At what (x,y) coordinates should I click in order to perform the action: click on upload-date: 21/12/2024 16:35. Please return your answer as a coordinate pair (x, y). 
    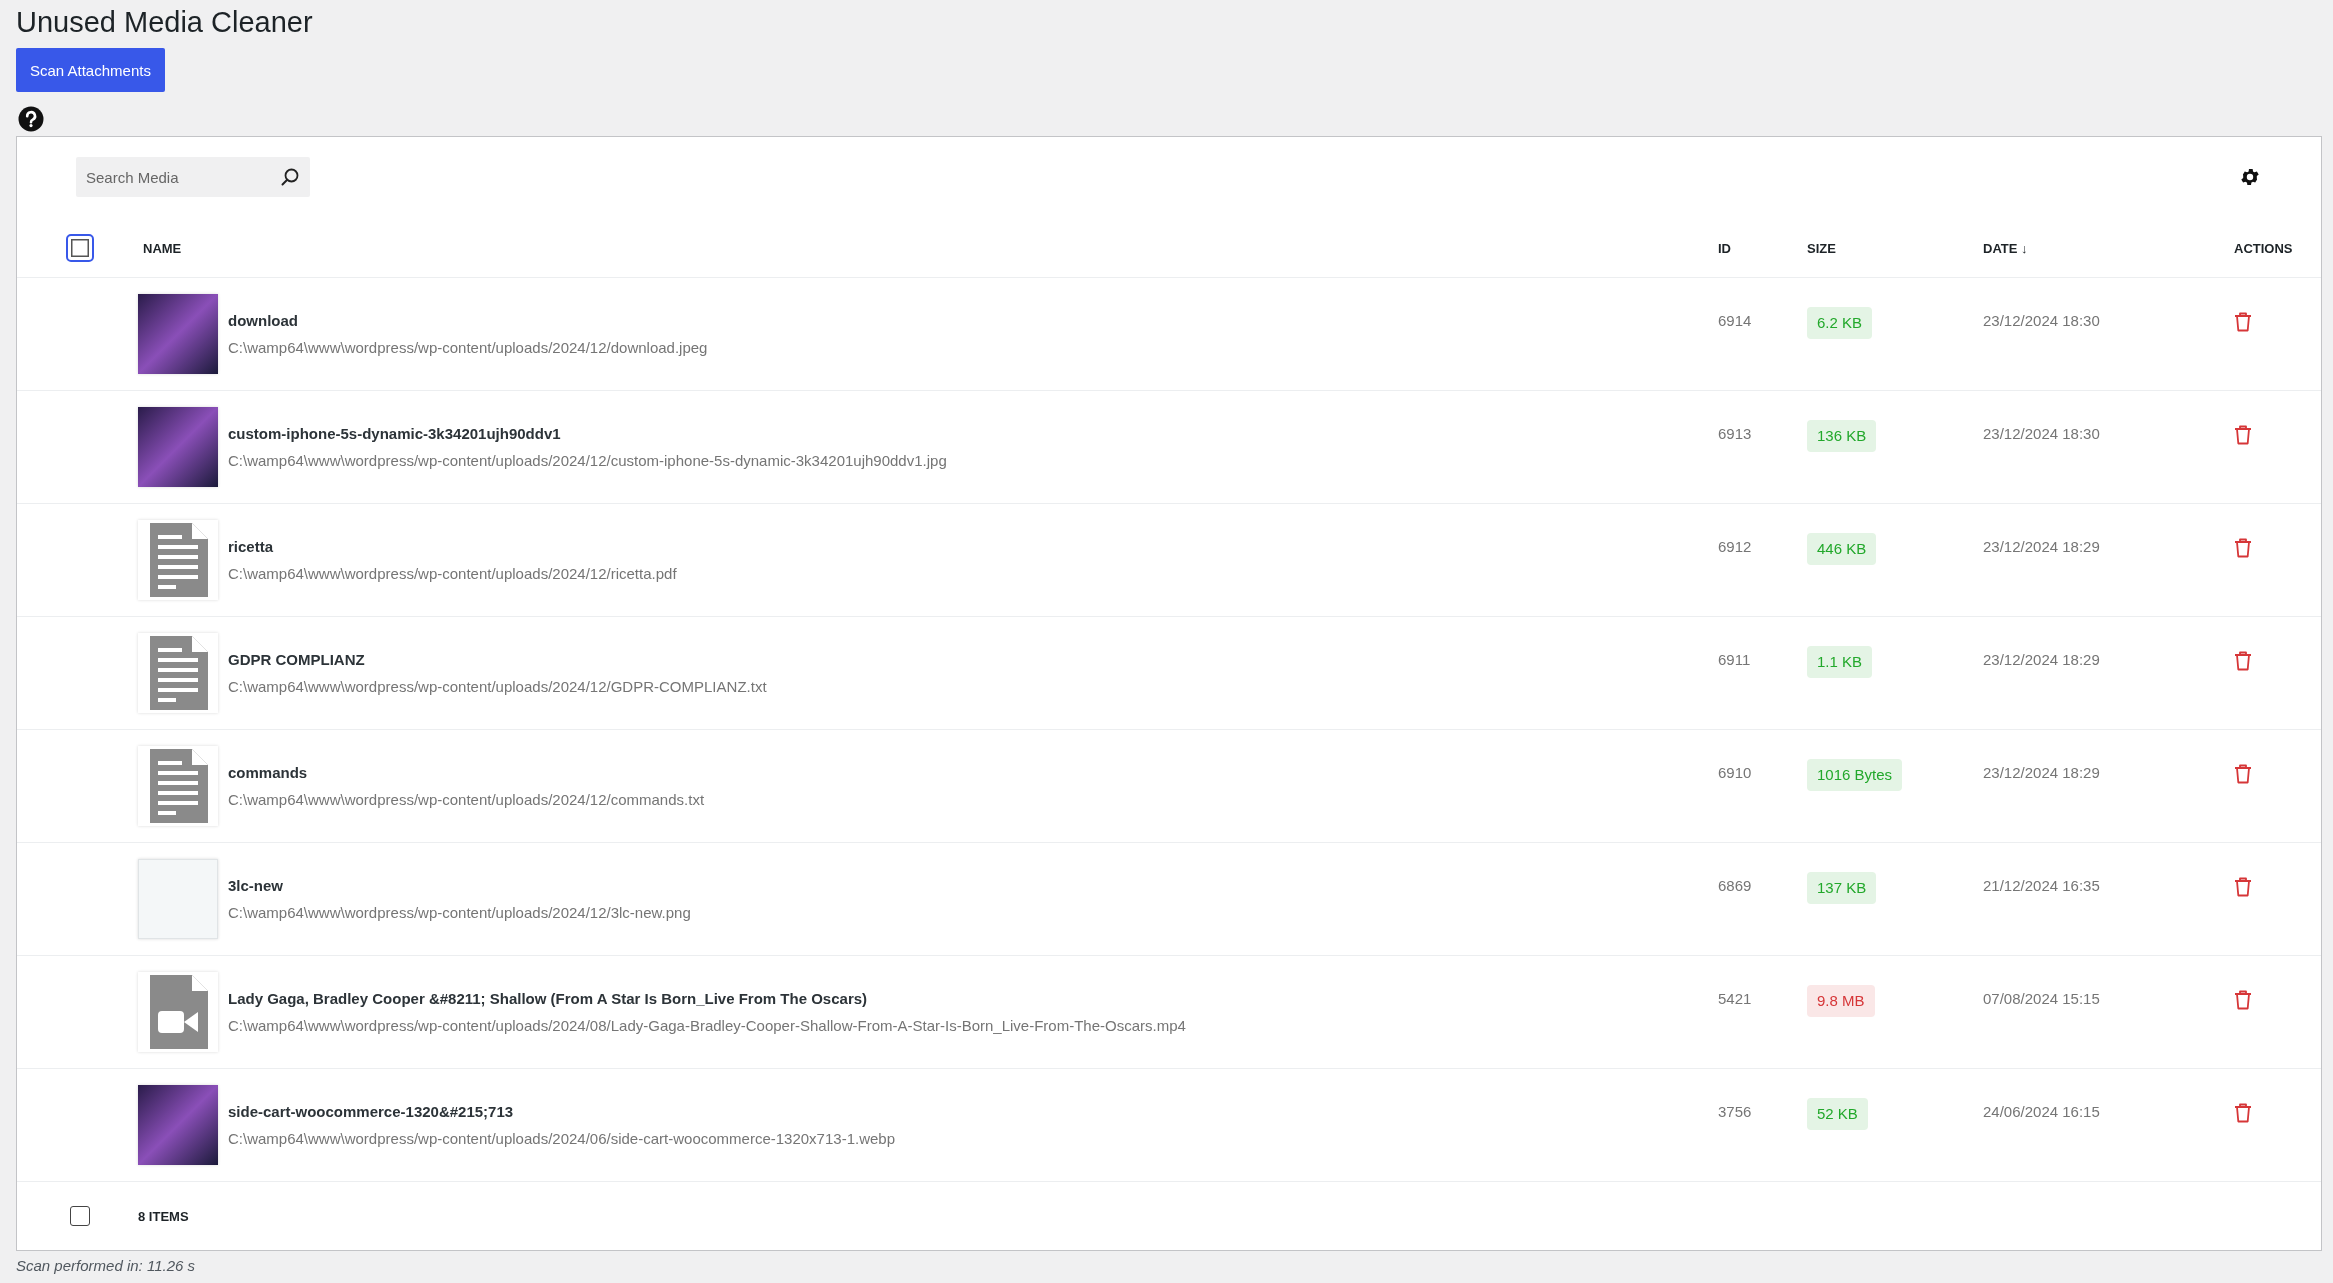
    Looking at the image, I should click on (2041, 885).